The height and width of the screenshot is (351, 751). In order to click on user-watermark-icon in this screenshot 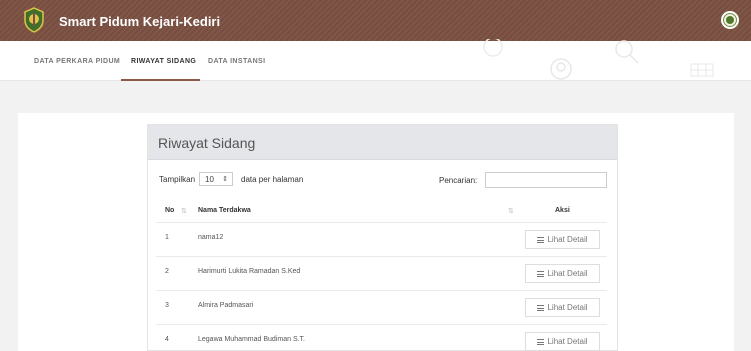, I will do `click(561, 69)`.